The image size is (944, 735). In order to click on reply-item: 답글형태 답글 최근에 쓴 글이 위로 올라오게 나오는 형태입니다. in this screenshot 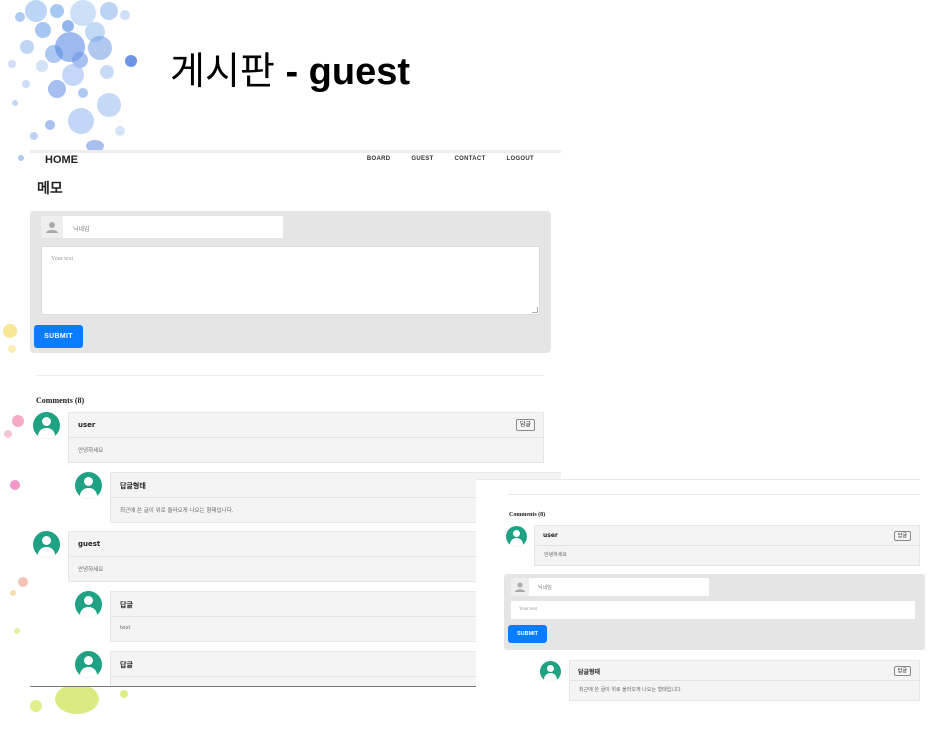, I will do `click(744, 680)`.